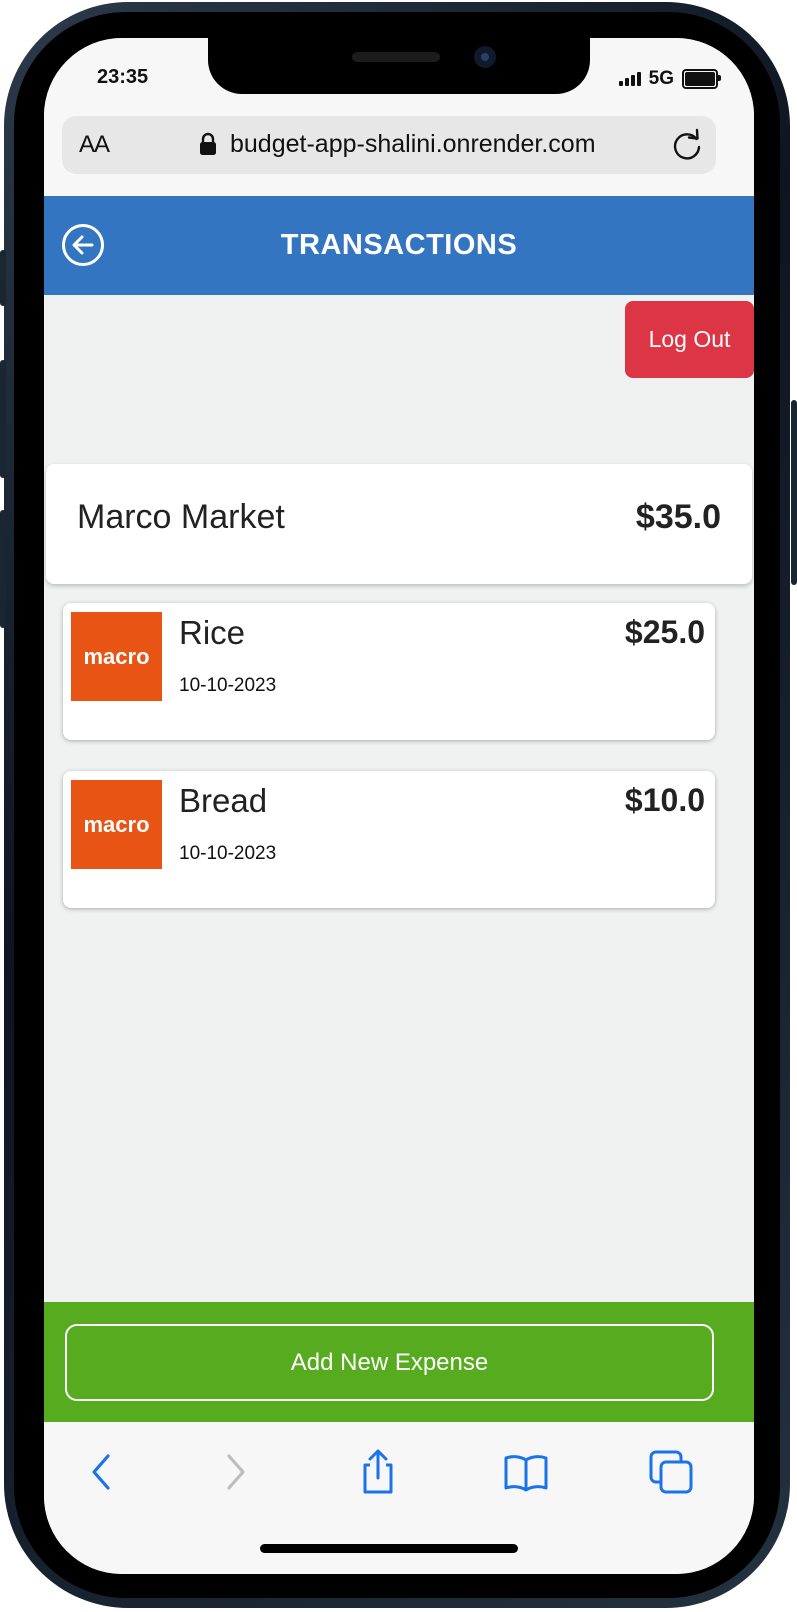 The image size is (797, 1612). I want to click on back-chevron-icon, so click(102, 1472).